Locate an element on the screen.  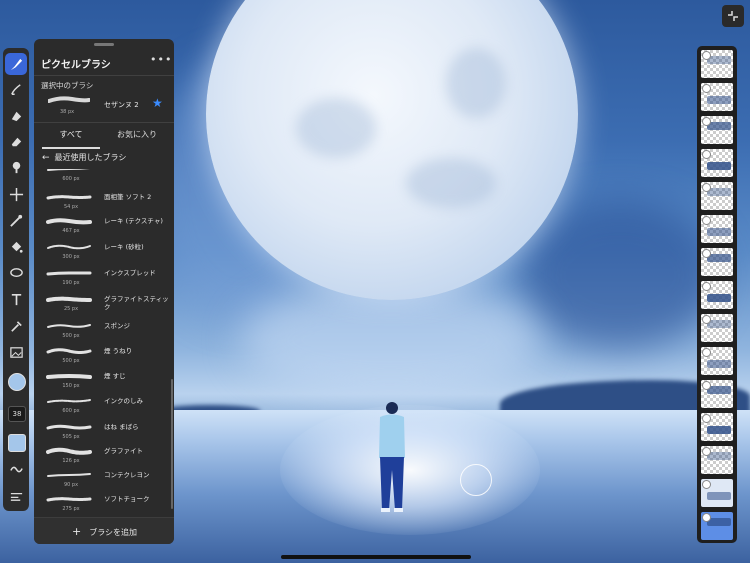
tab-favorites: お気に入り is located at coordinates (137, 135).